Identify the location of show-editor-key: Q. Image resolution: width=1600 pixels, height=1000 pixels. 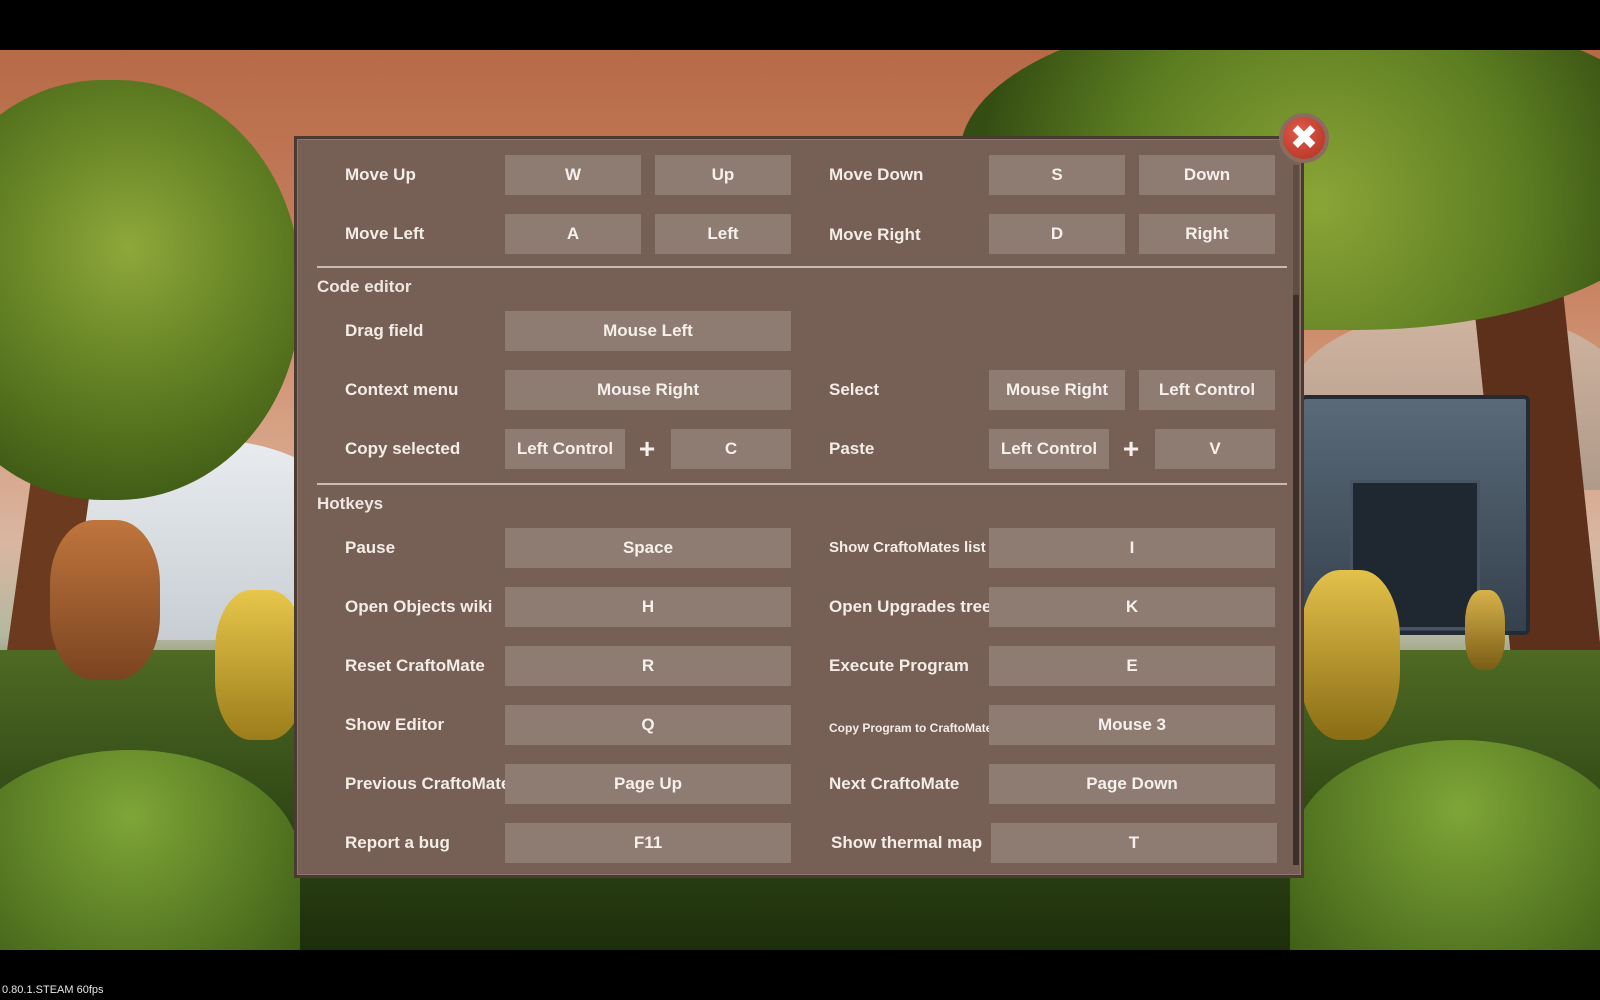
(648, 725).